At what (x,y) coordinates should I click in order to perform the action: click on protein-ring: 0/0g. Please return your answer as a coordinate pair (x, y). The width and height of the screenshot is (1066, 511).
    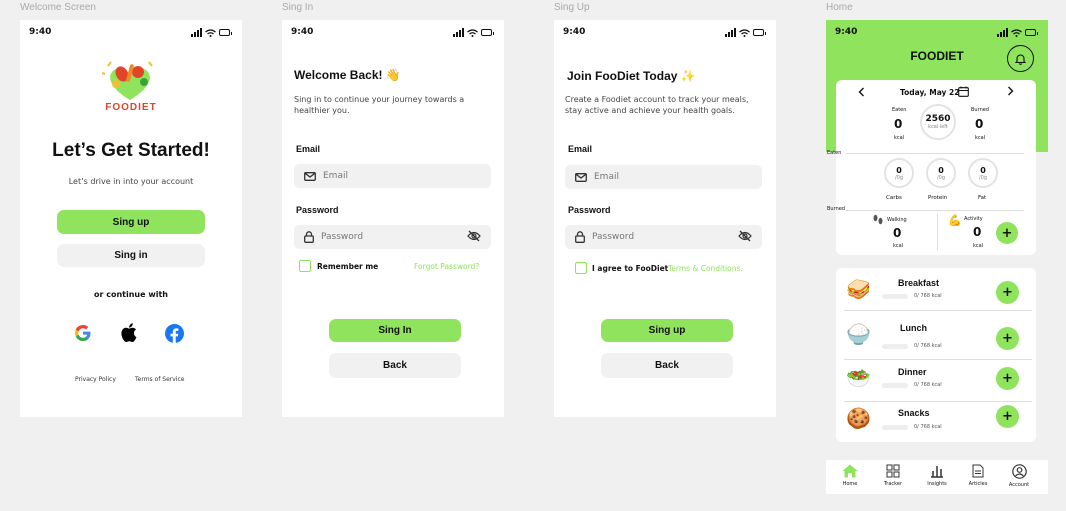
    Looking at the image, I should click on (941, 173).